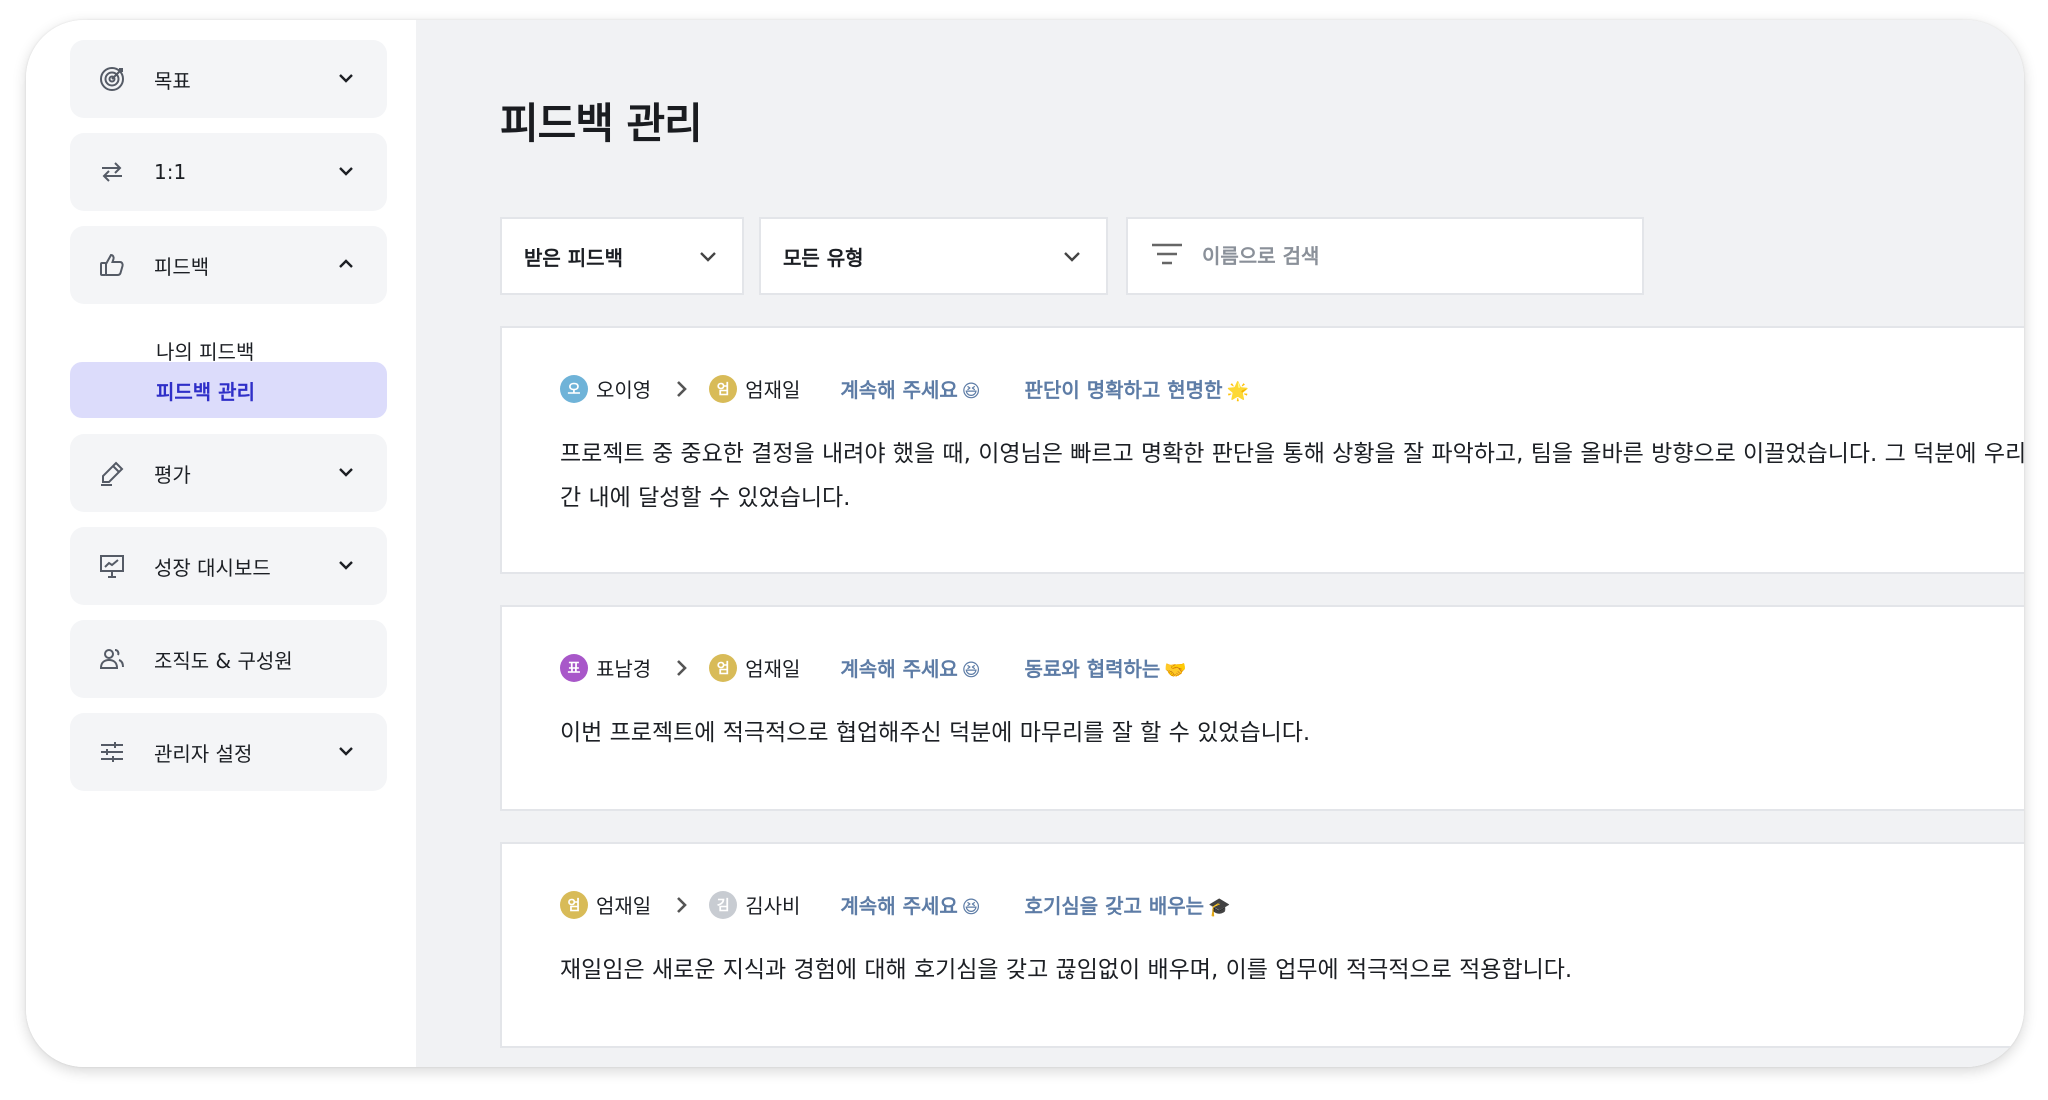 This screenshot has height=1100, width=2048. What do you see at coordinates (112, 172) in the screenshot?
I see `swap-arrows-icon` at bounding box center [112, 172].